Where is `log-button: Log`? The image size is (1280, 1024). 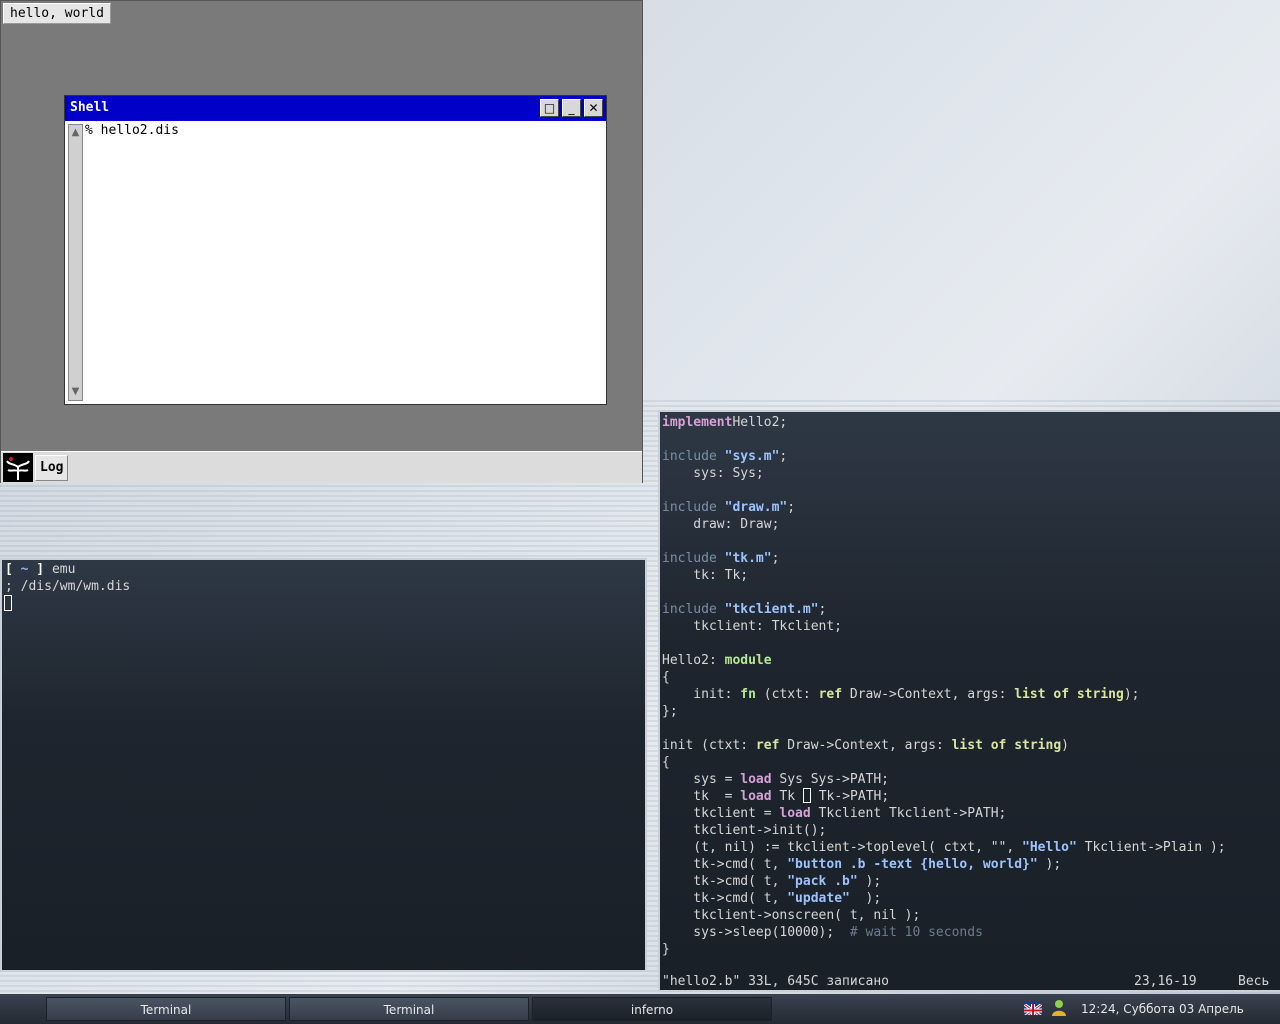
log-button: Log is located at coordinates (52, 468).